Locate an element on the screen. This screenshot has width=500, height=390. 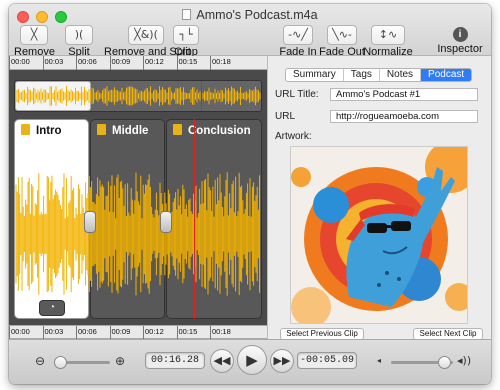
inspector-button: i Inspector is located at coordinates (460, 40).